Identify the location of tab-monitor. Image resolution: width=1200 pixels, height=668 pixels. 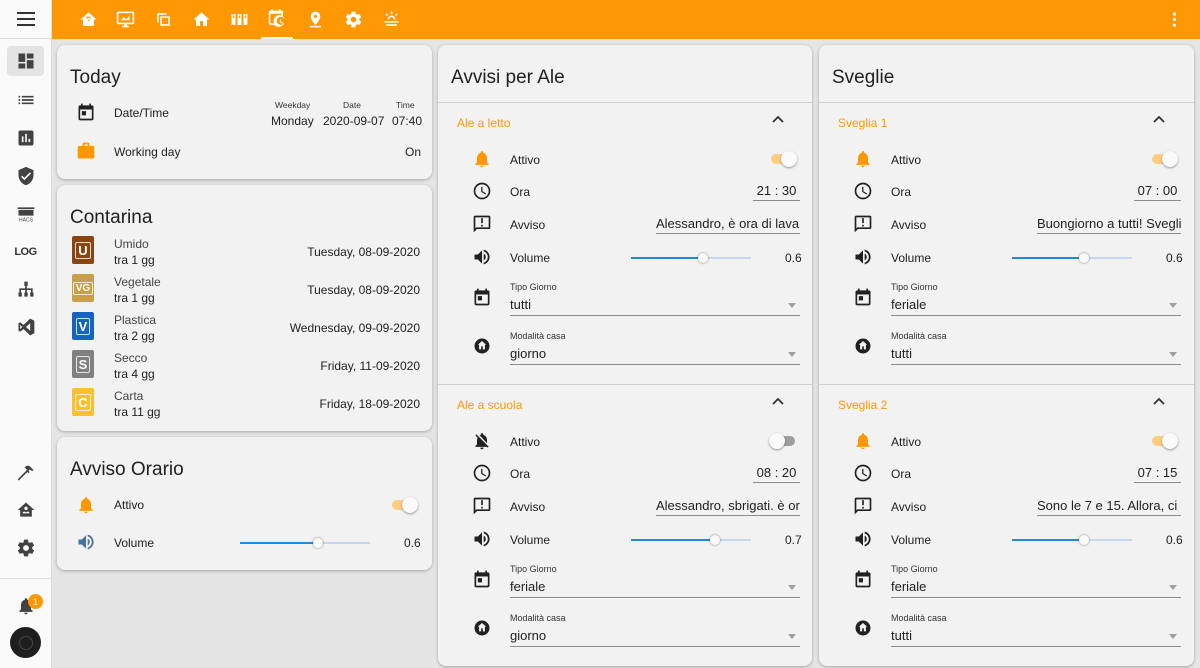
(125, 19).